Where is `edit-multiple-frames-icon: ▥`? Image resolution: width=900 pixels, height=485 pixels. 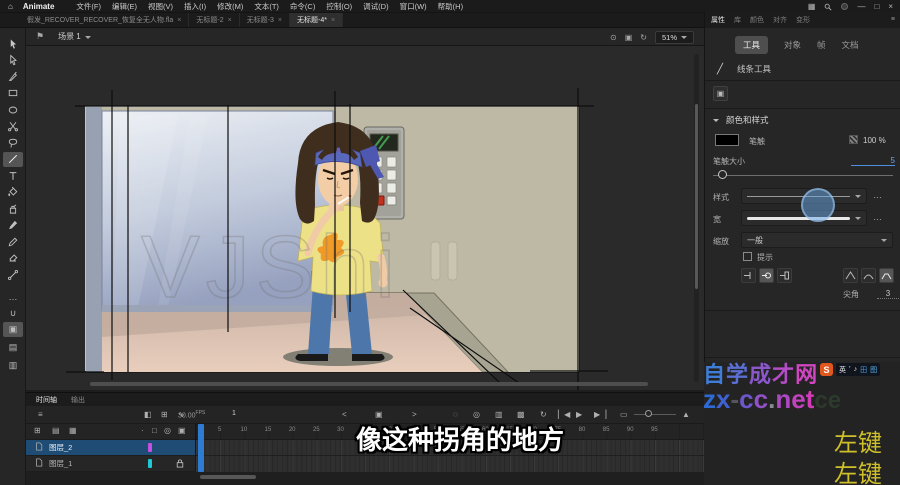
edit-multiple-frames-icon: ▥ is located at coordinates (499, 414).